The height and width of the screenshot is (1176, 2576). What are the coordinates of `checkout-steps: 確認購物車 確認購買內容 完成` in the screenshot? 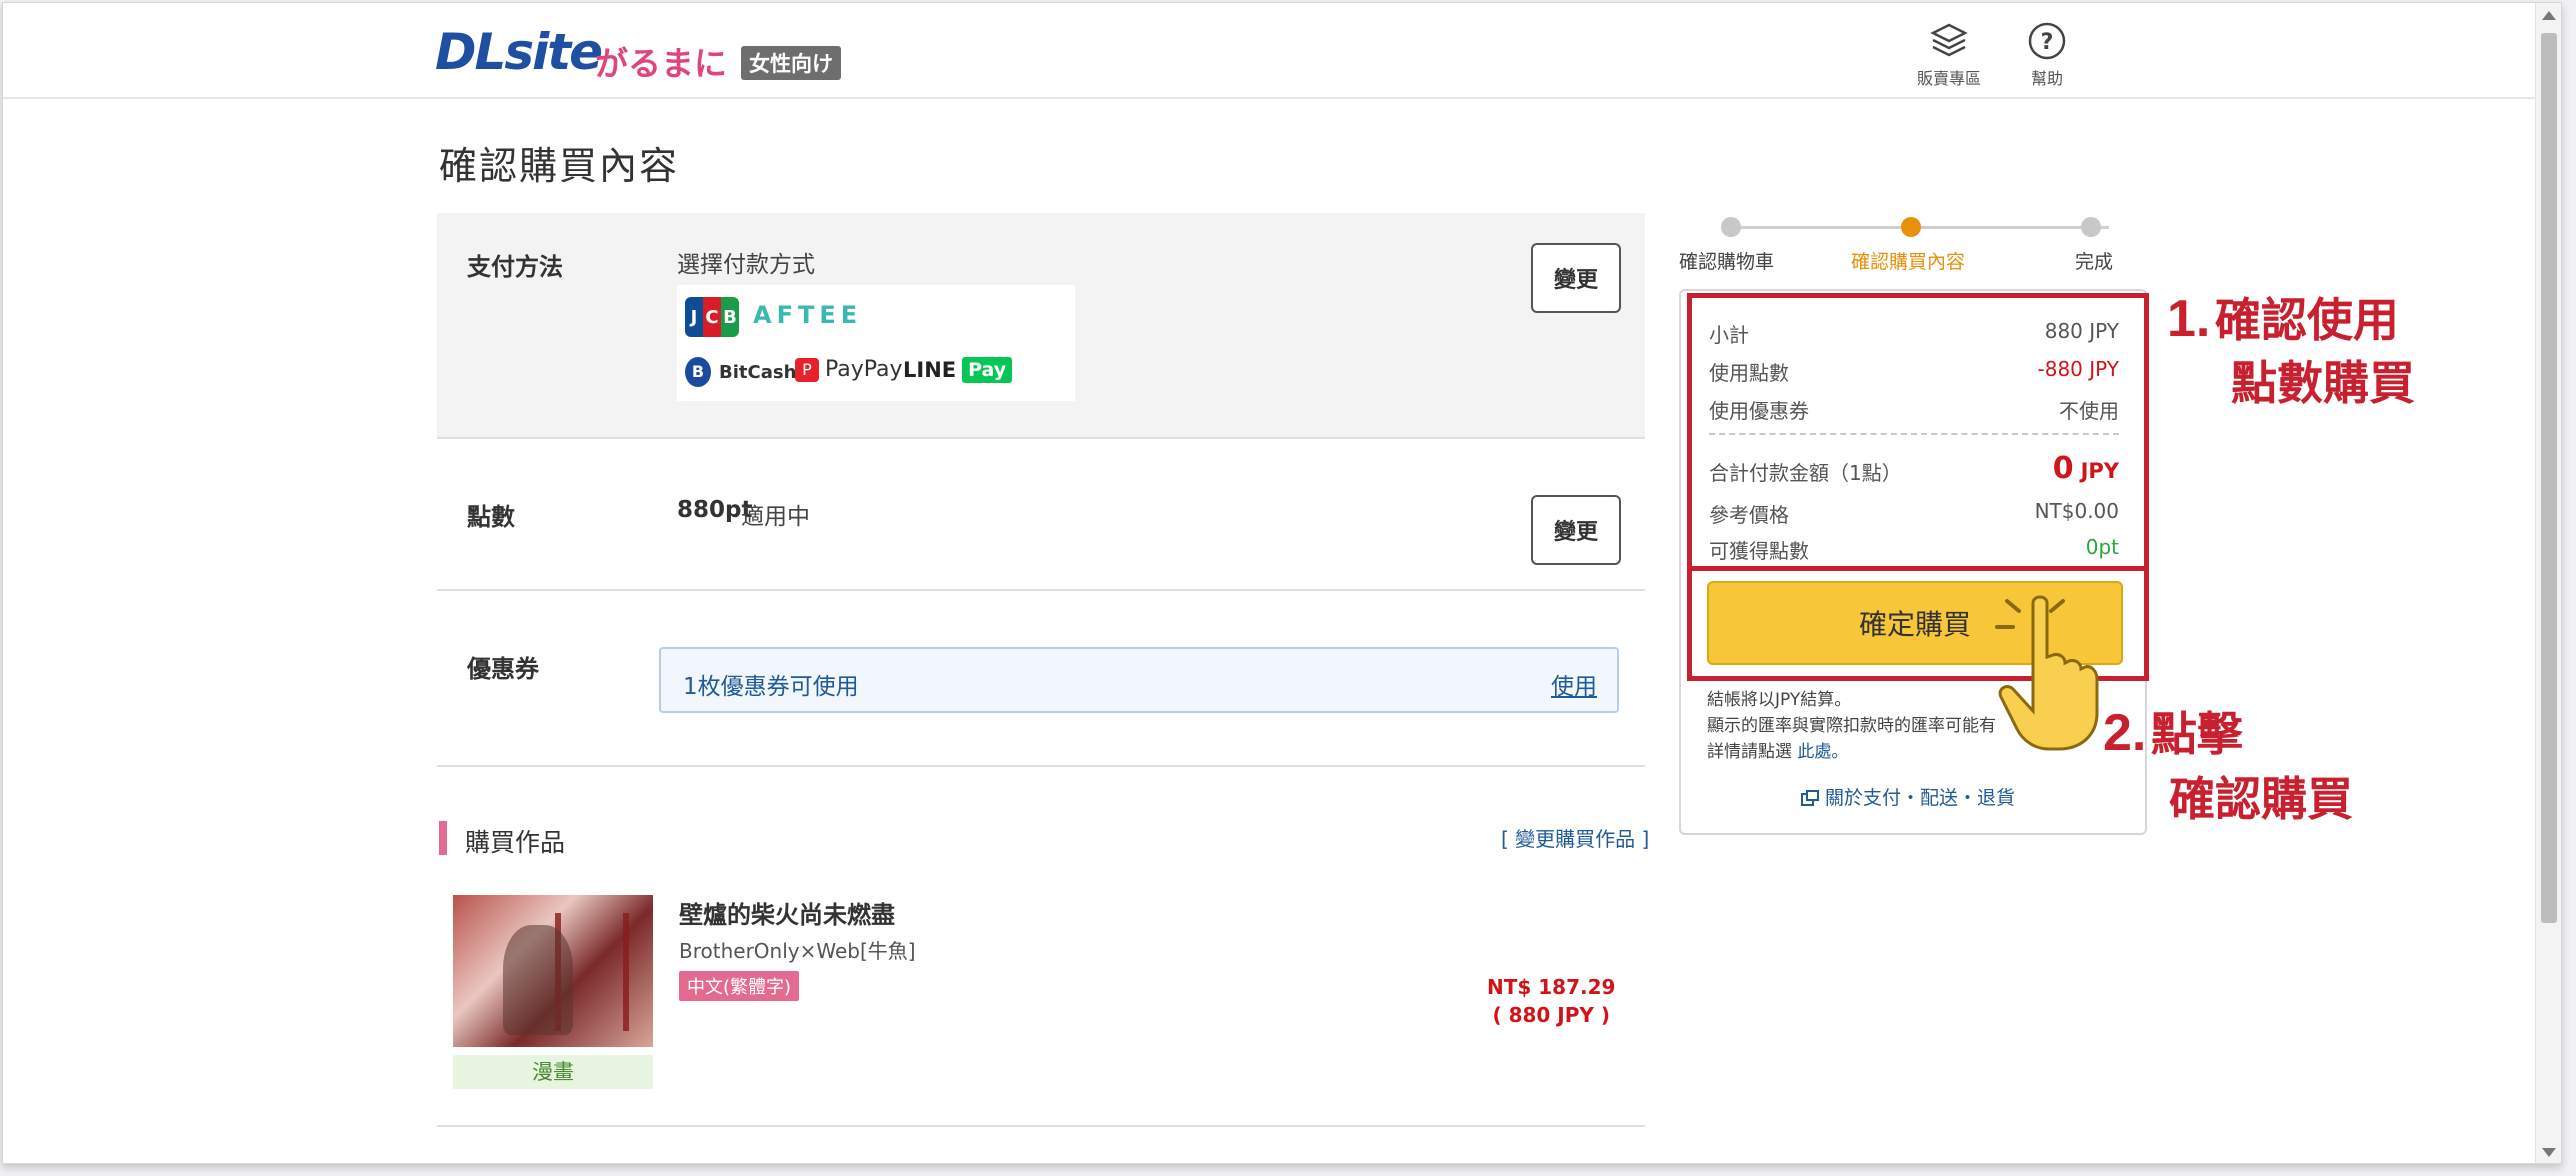 It's located at (1899, 243).